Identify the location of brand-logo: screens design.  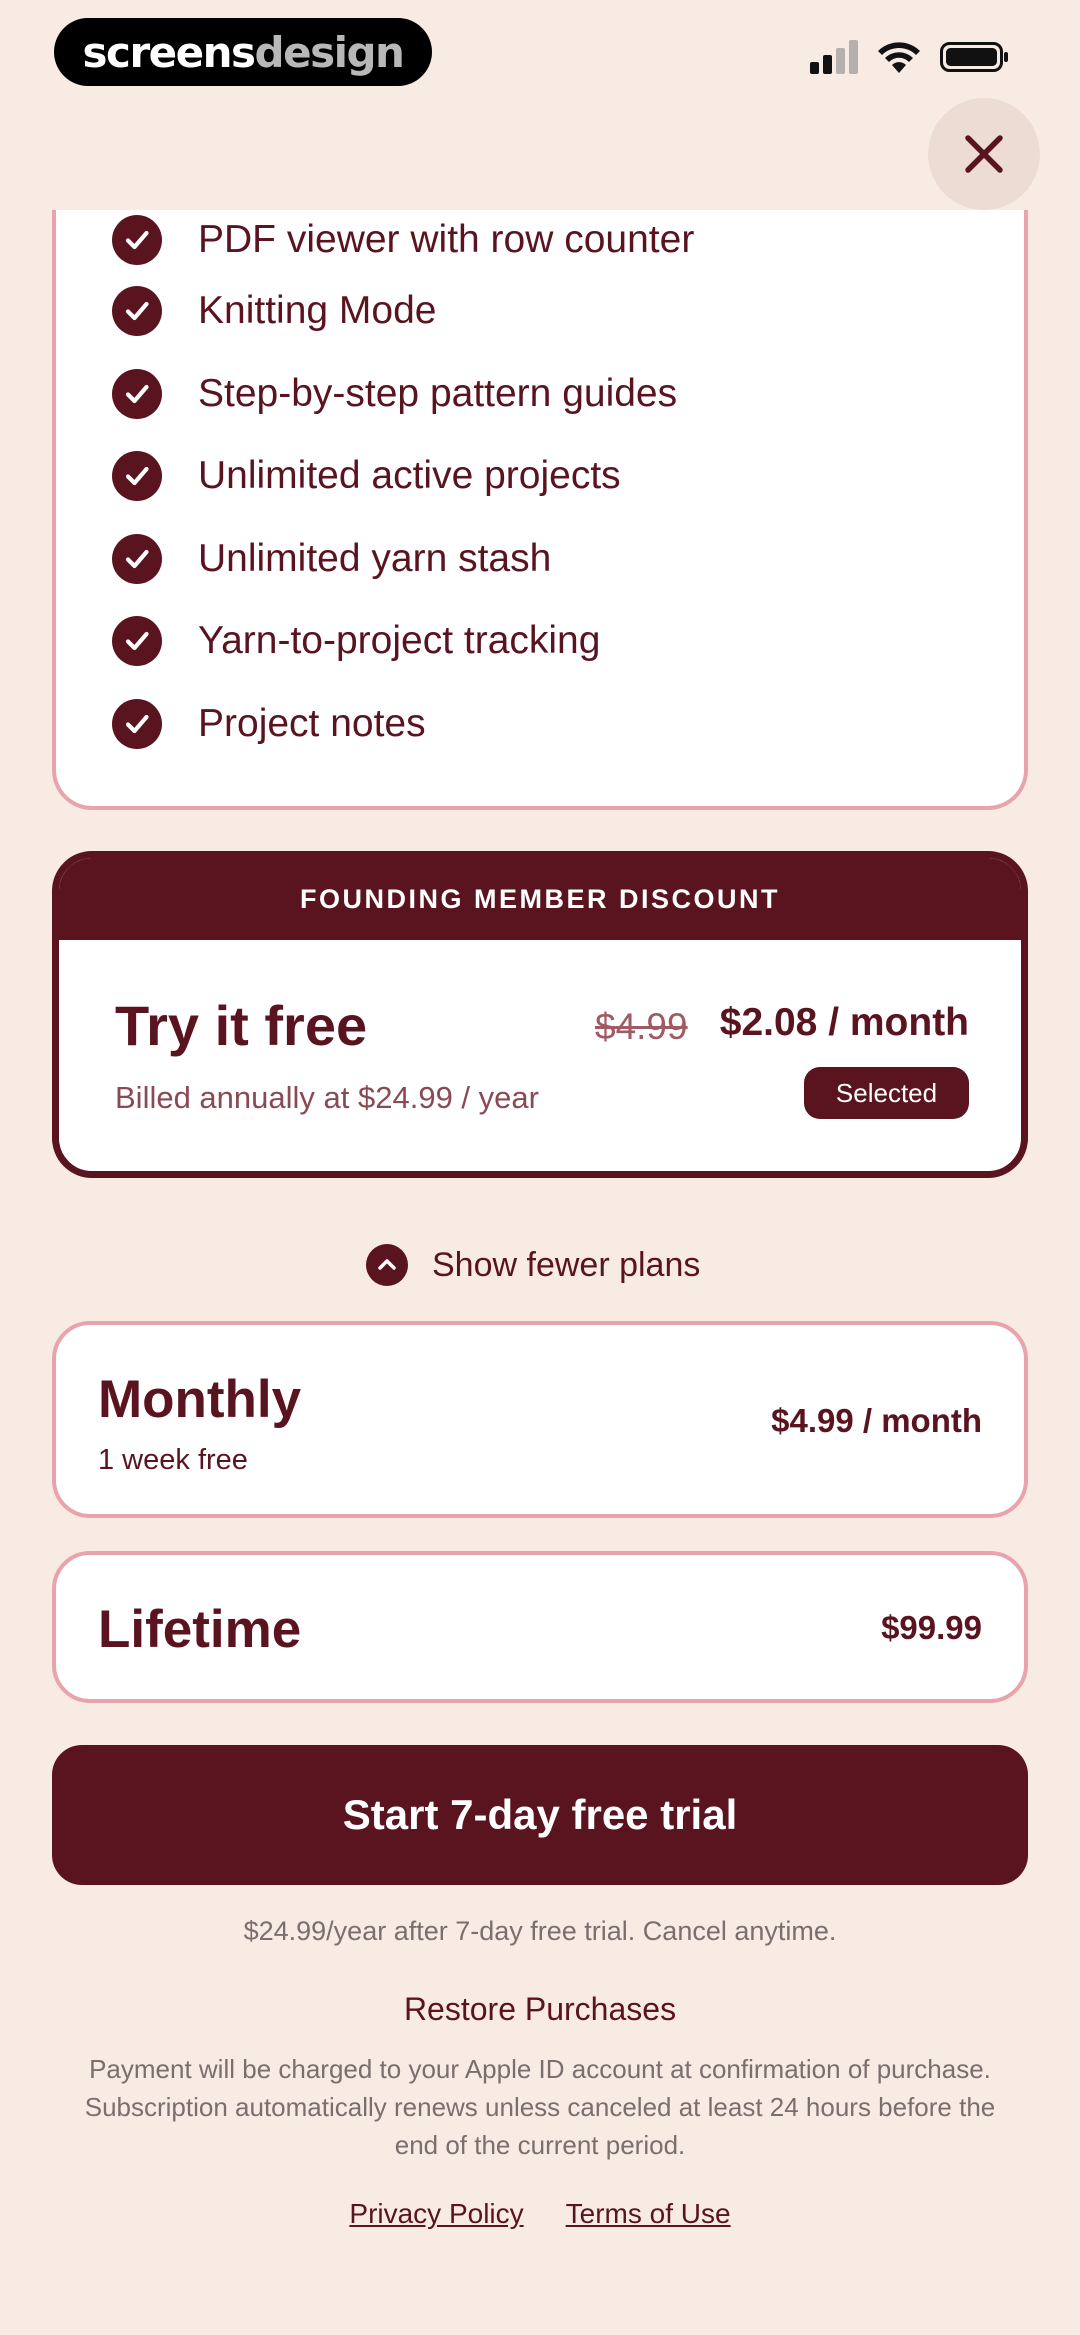
(243, 52).